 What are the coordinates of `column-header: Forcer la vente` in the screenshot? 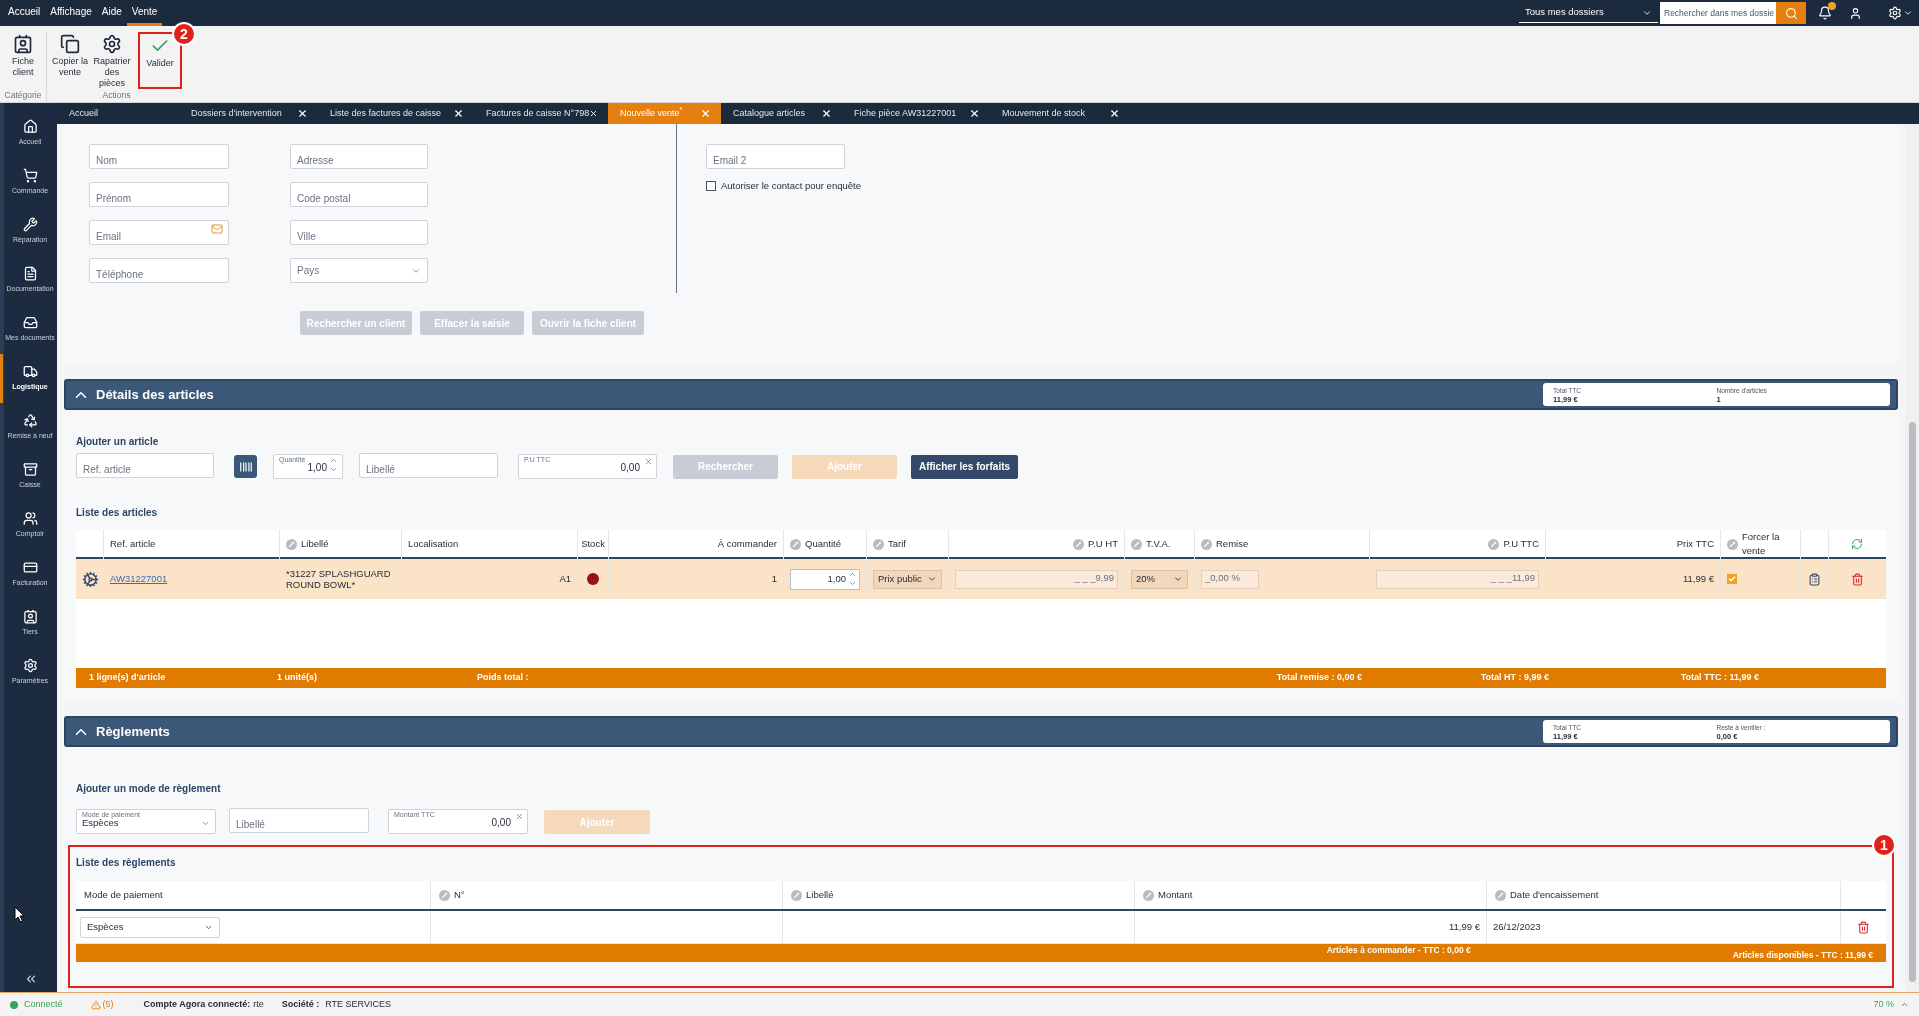 It's located at (1761, 544).